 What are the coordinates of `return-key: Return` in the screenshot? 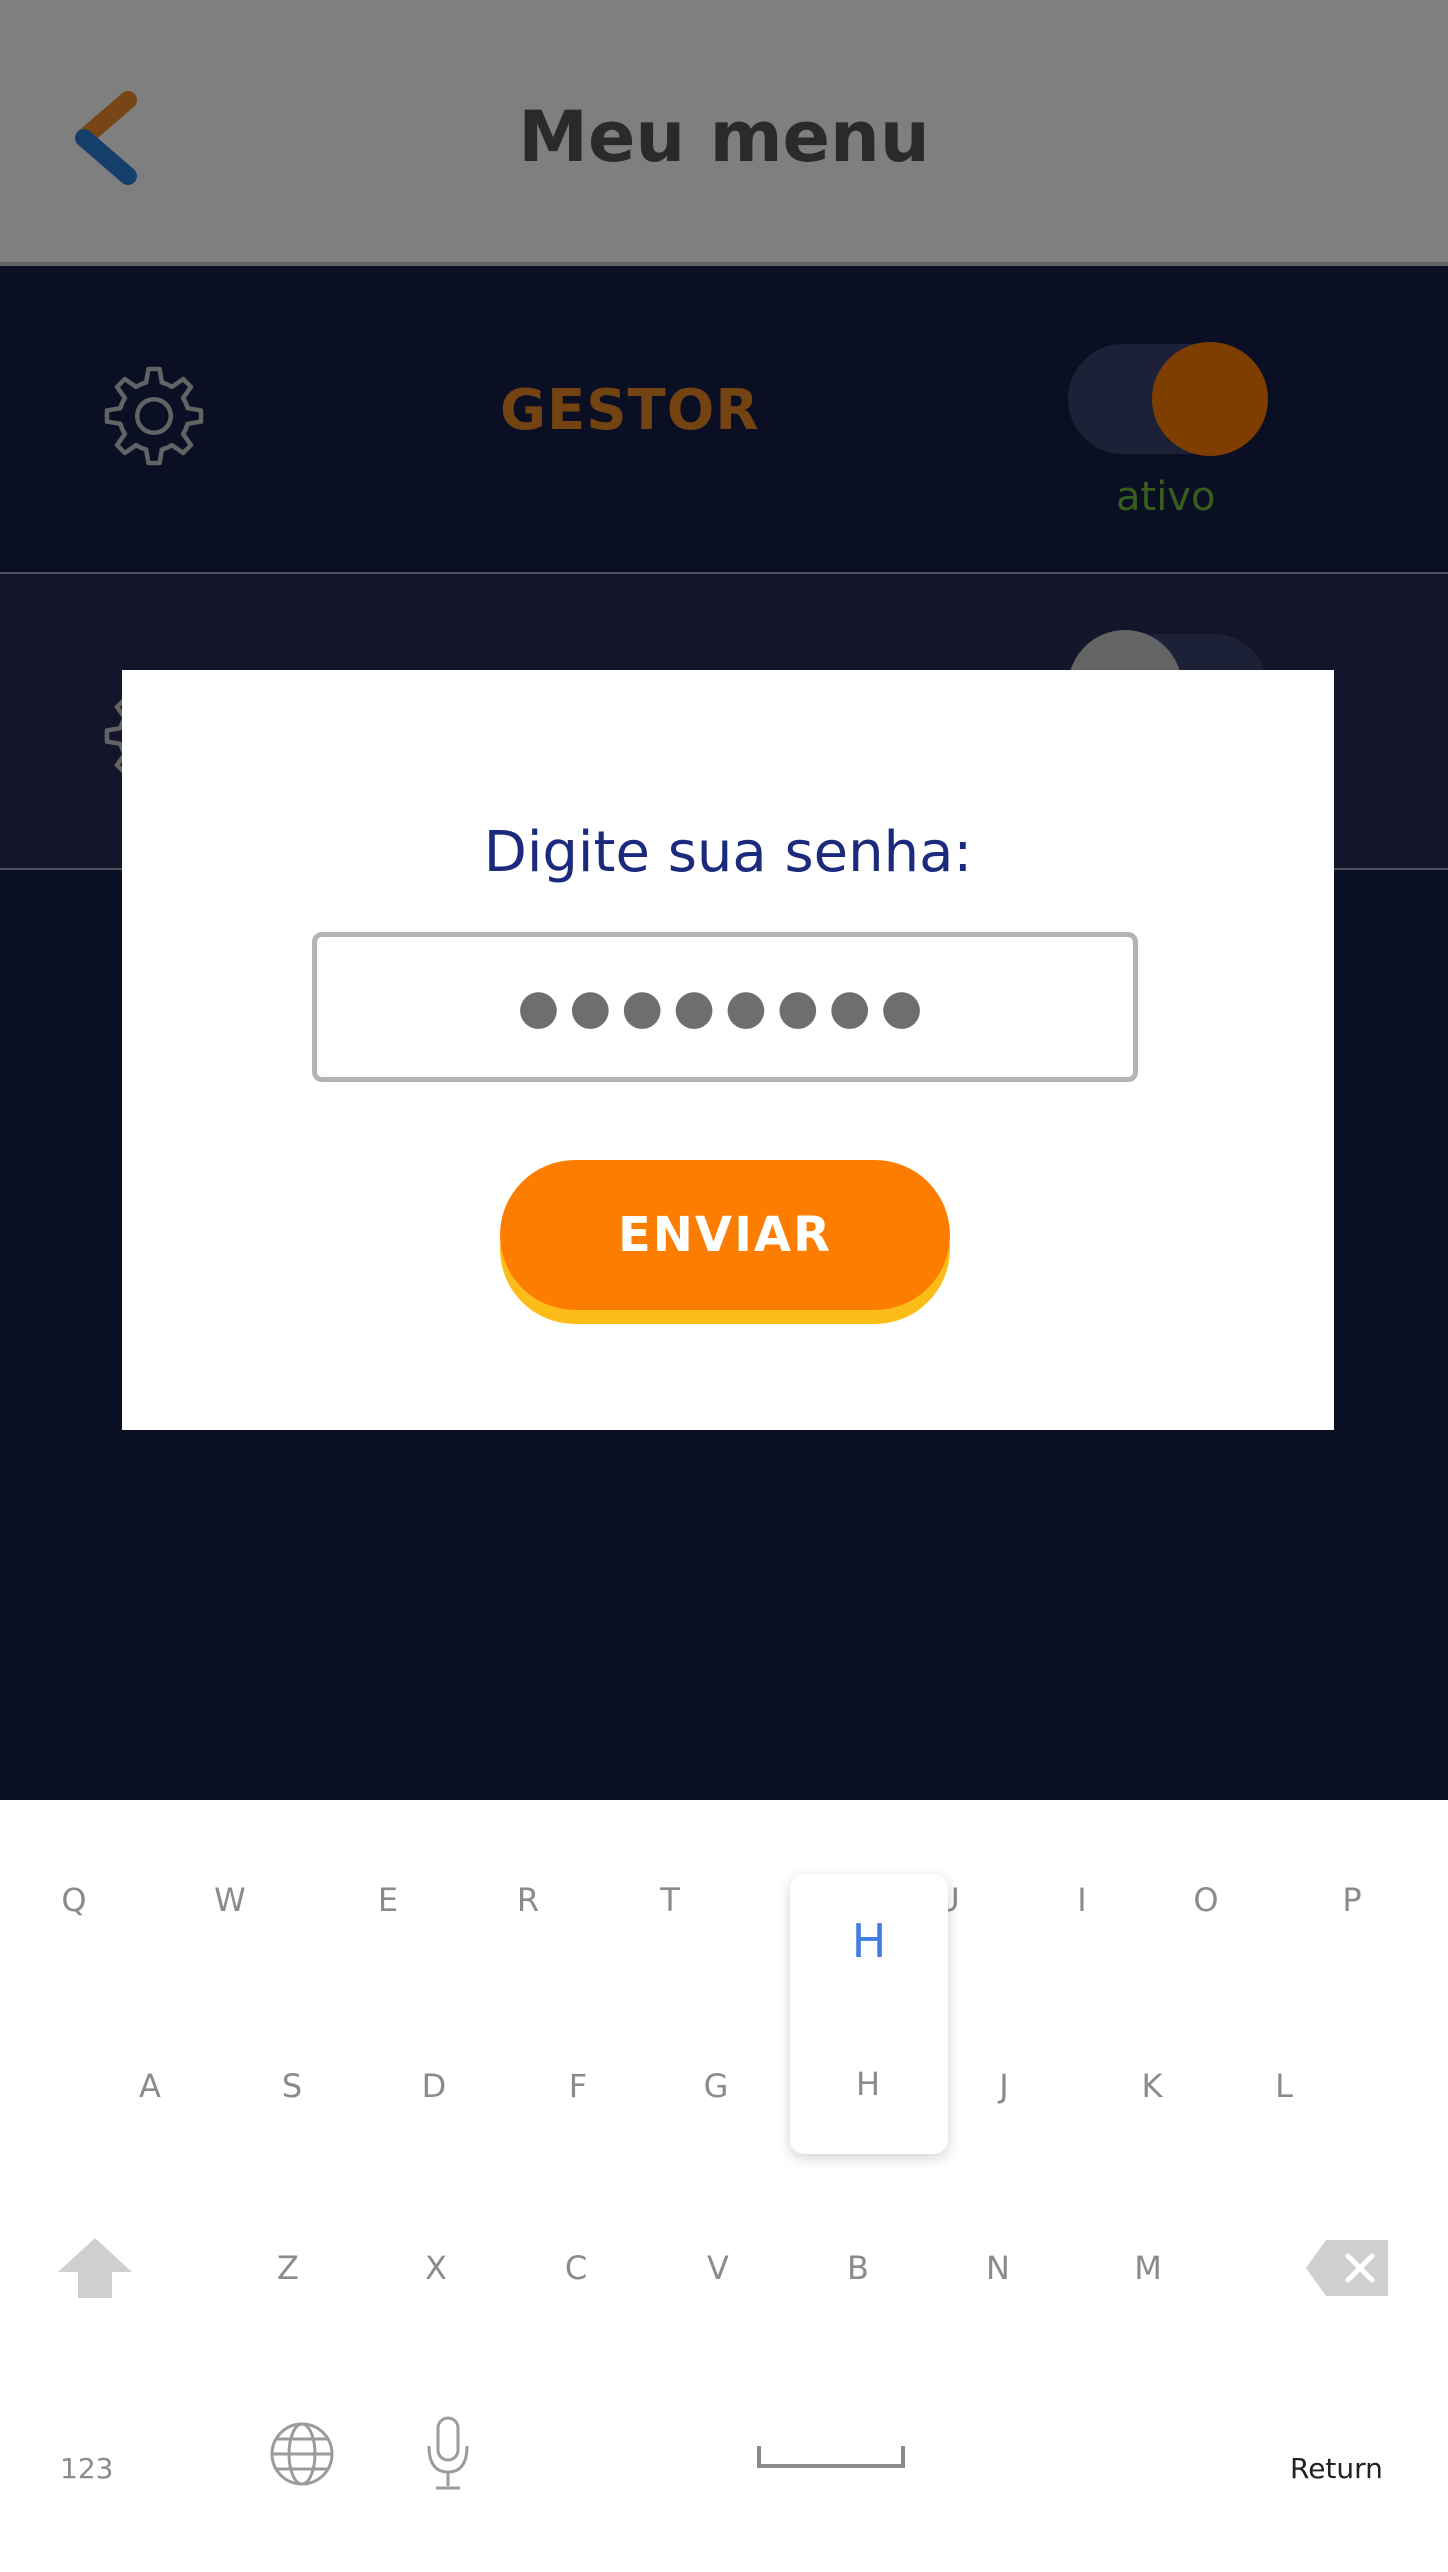 It's located at (1336, 2468).